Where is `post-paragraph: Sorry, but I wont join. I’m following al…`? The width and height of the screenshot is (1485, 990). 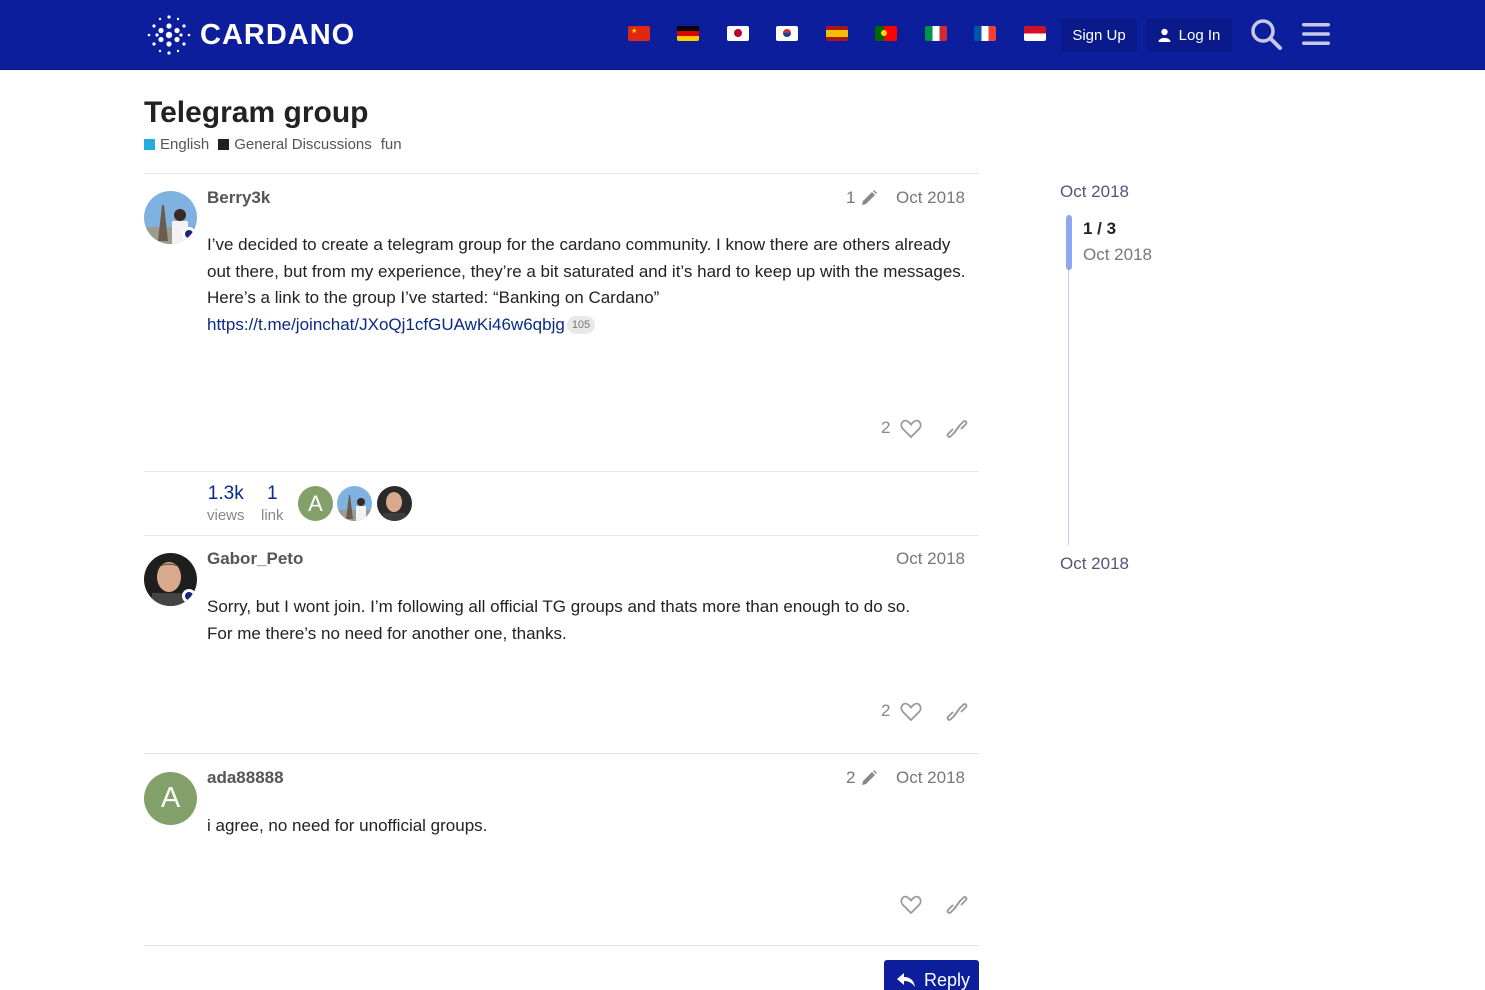
post-paragraph: Sorry, but I wont join. I’m following al… is located at coordinates (559, 606).